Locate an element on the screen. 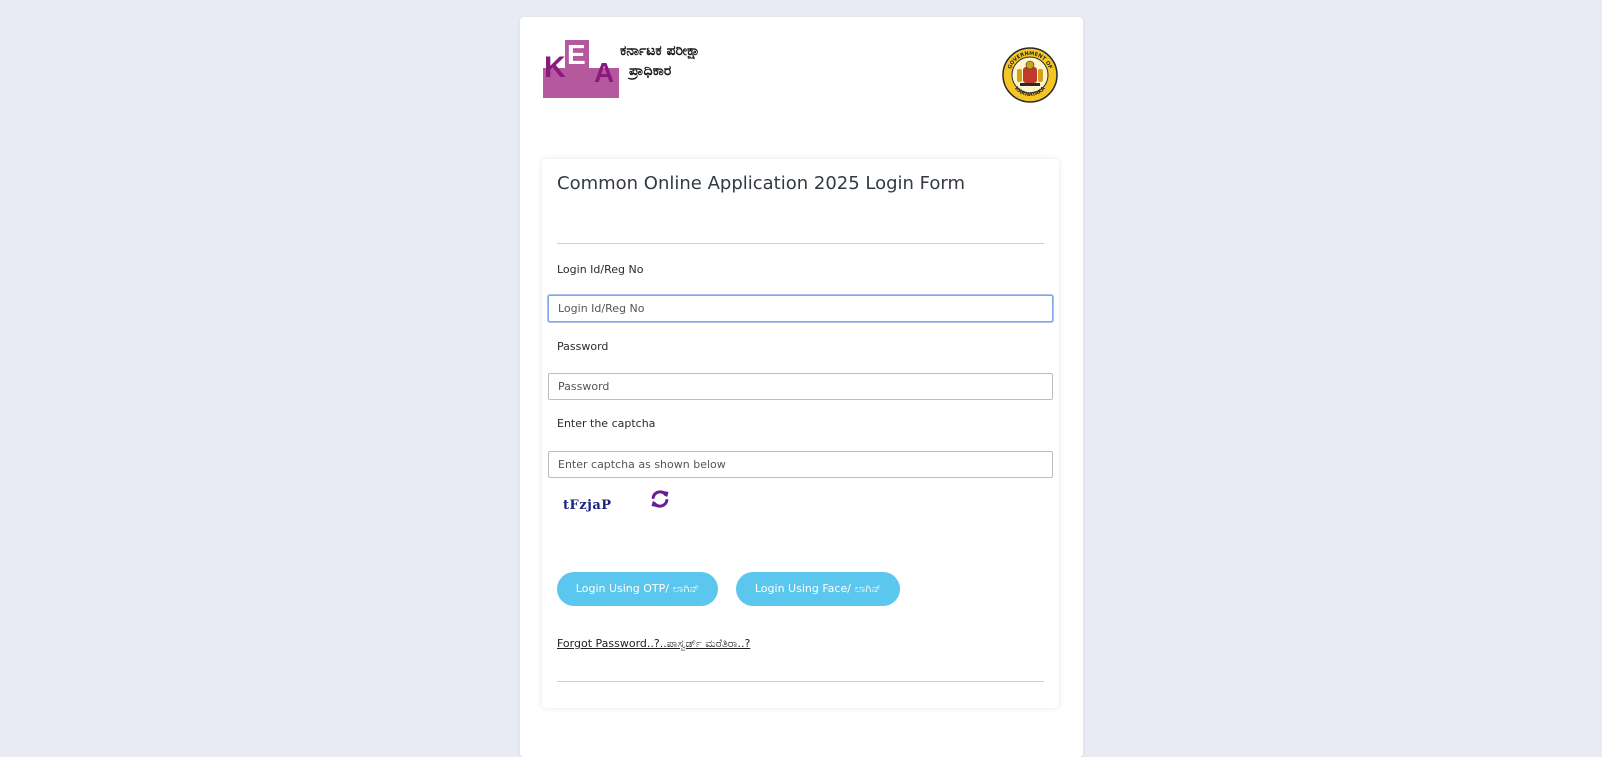 This screenshot has height=757, width=1602. svg-text: K is located at coordinates (555, 67).